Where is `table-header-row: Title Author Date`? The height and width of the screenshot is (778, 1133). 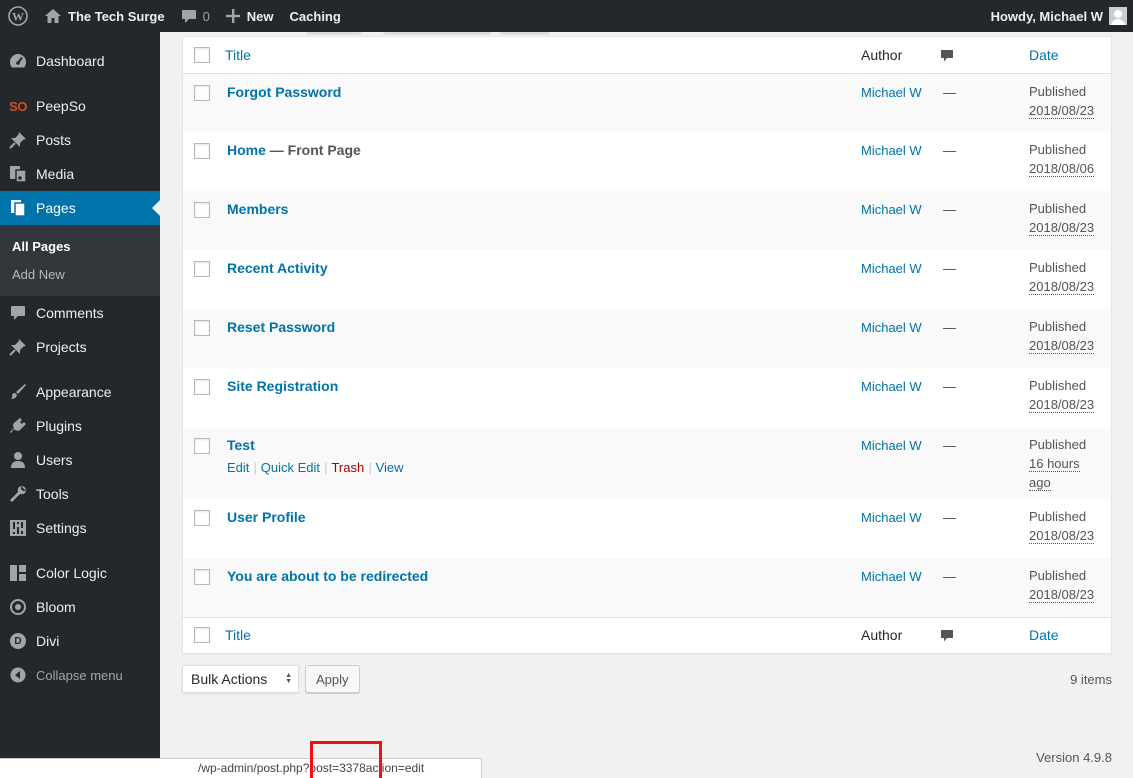
table-header-row: Title Author Date is located at coordinates (647, 55).